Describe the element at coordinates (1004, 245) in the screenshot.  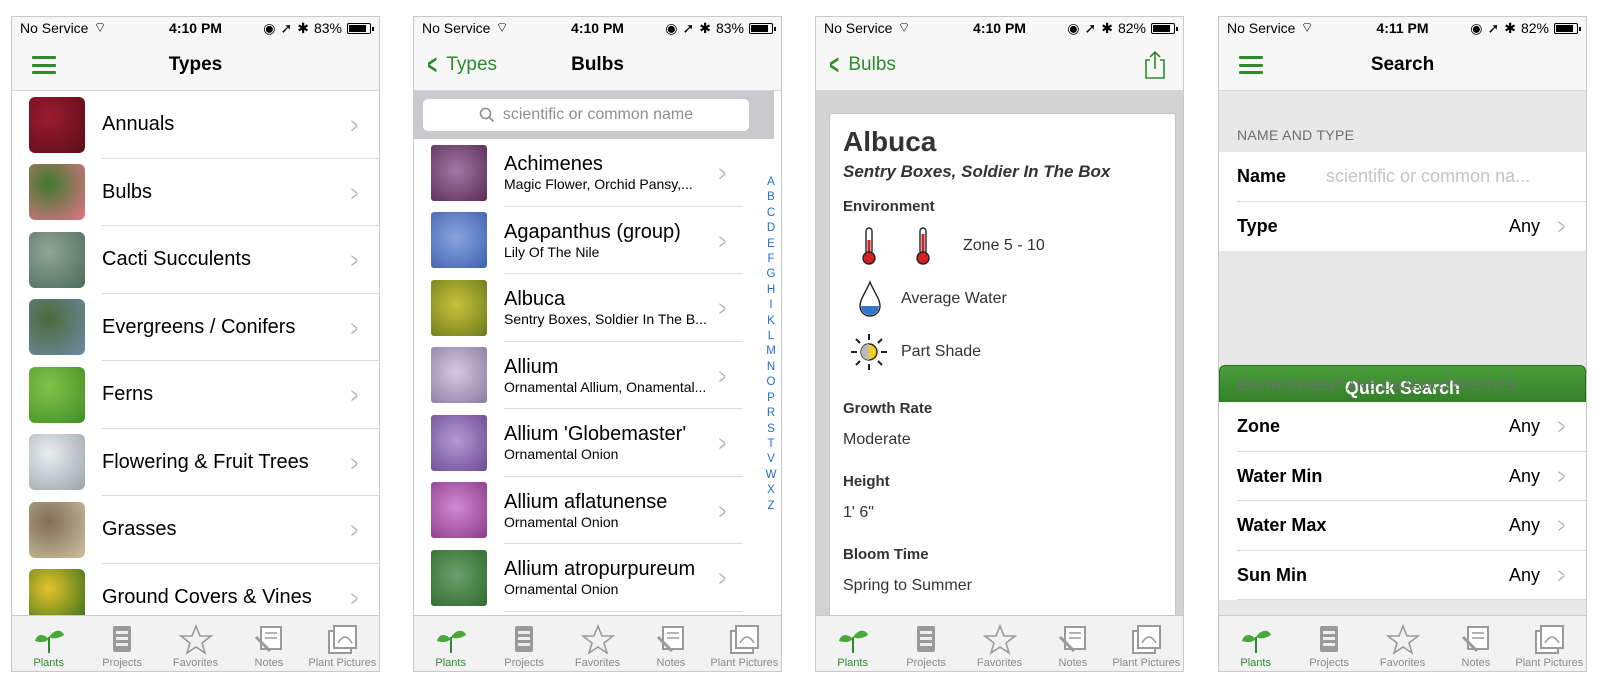
I see `zone-value: Zone 5 - 10` at that location.